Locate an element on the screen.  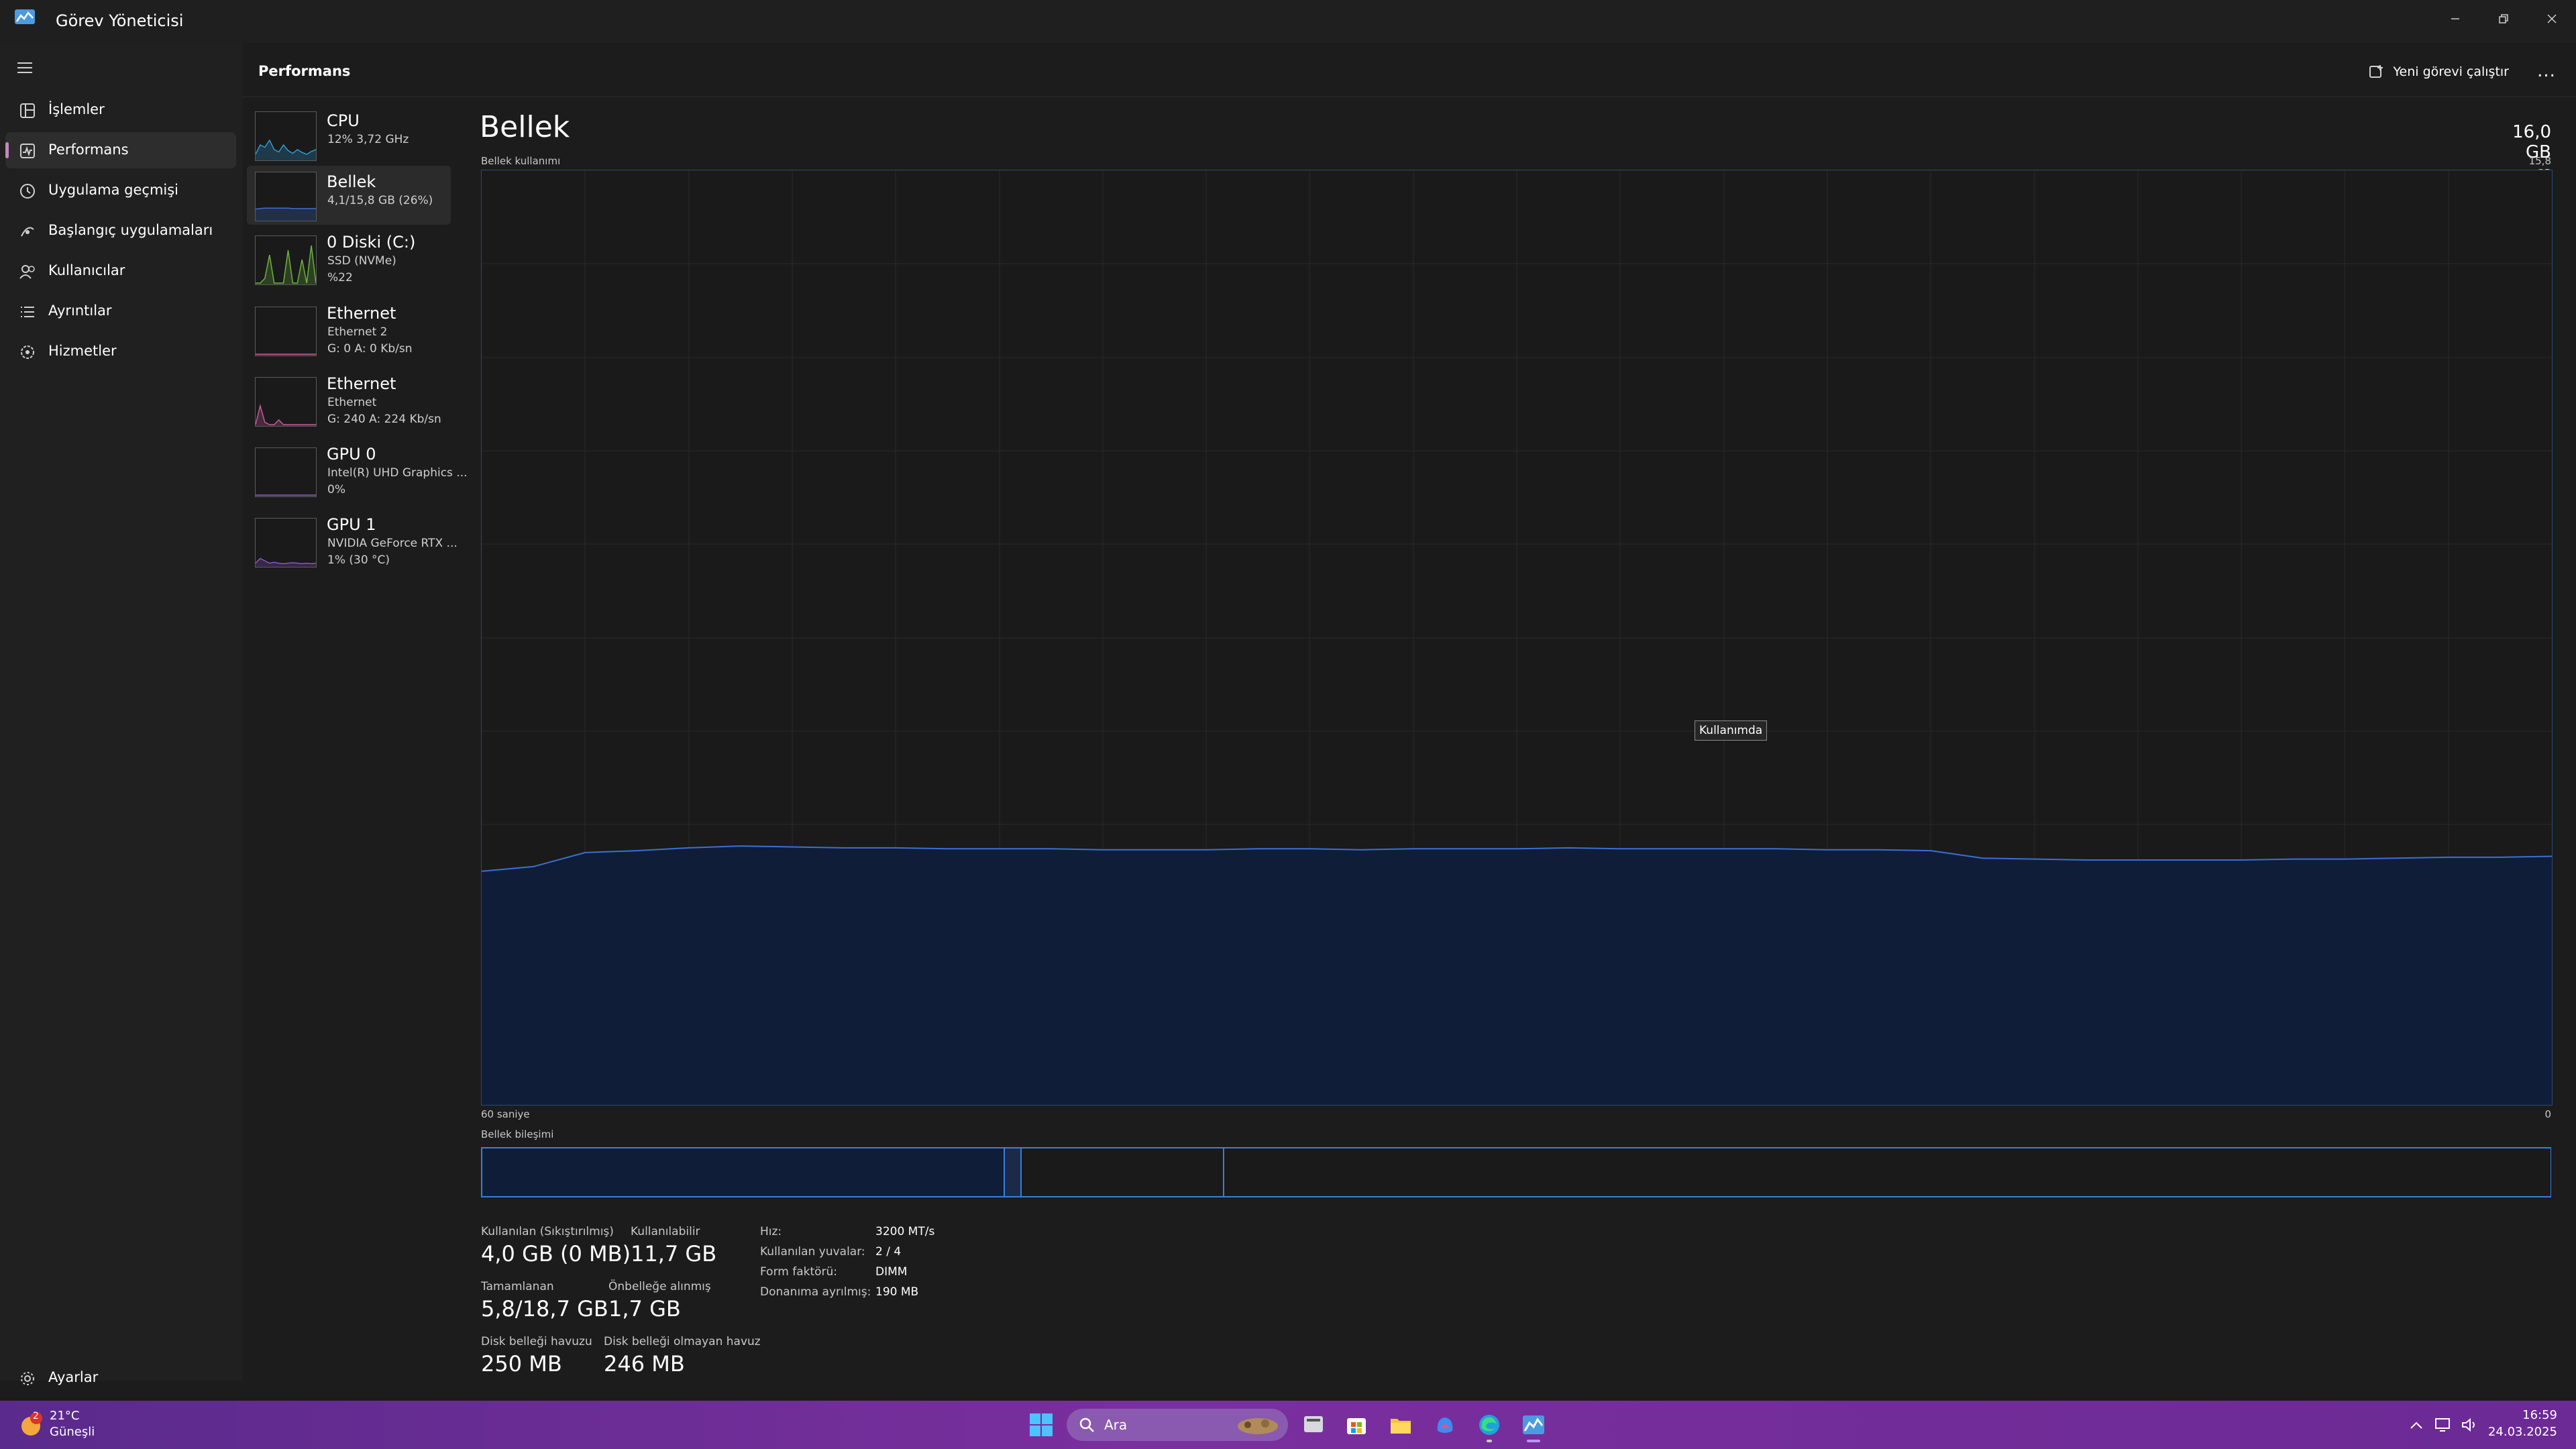
memory-composition-bar is located at coordinates (1516, 1172).